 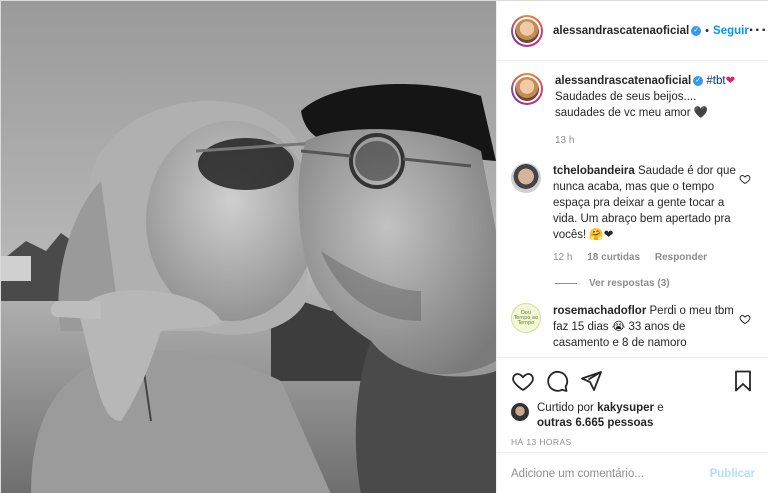 I want to click on post-header: alessandrascatenaoficial ✓ • Seguir ···, so click(x=632, y=31).